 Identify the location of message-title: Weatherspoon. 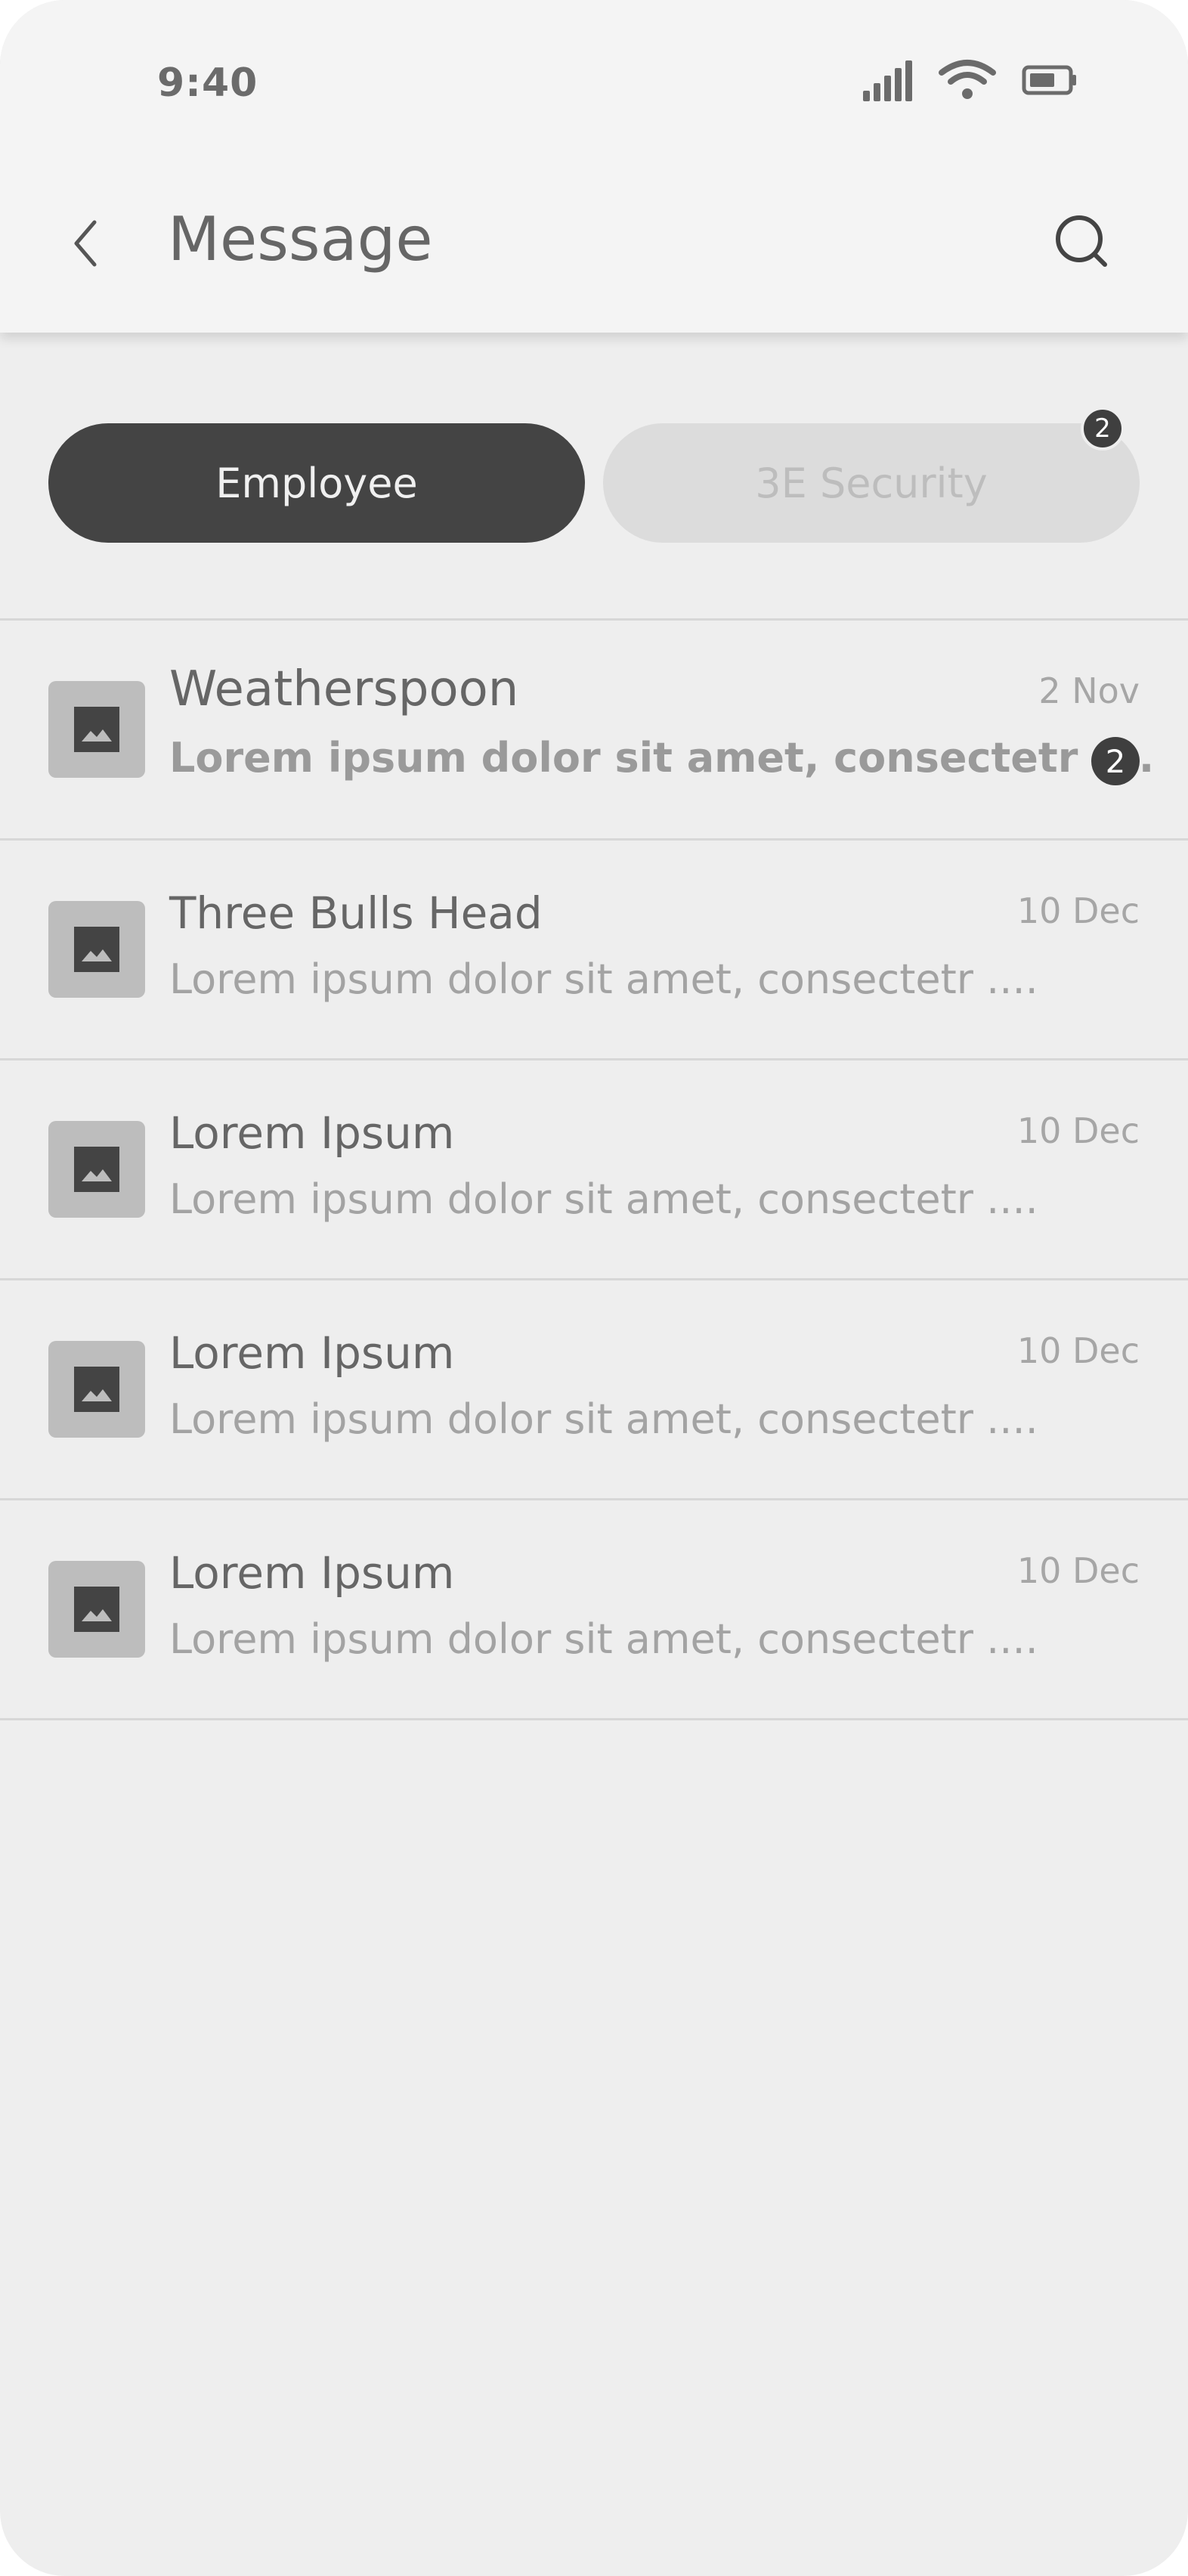
(344, 689).